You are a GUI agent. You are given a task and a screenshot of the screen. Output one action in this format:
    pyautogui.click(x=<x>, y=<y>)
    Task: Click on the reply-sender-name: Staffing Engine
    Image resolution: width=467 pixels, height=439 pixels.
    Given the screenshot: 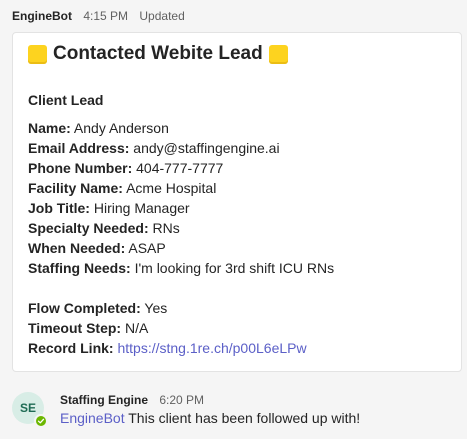 What is the action you would take?
    pyautogui.click(x=104, y=400)
    